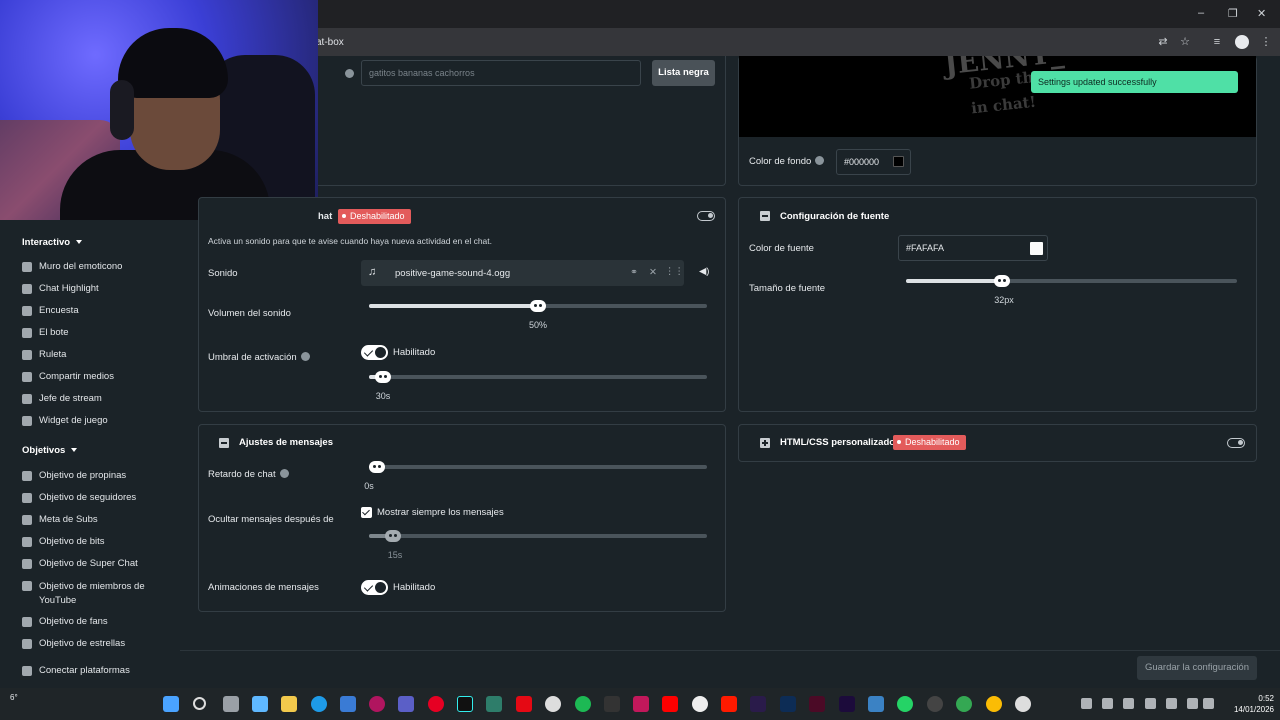 This screenshot has height=720, width=1280. Describe the element at coordinates (704, 271) in the screenshot. I see `speaker-icon: ◀)` at that location.